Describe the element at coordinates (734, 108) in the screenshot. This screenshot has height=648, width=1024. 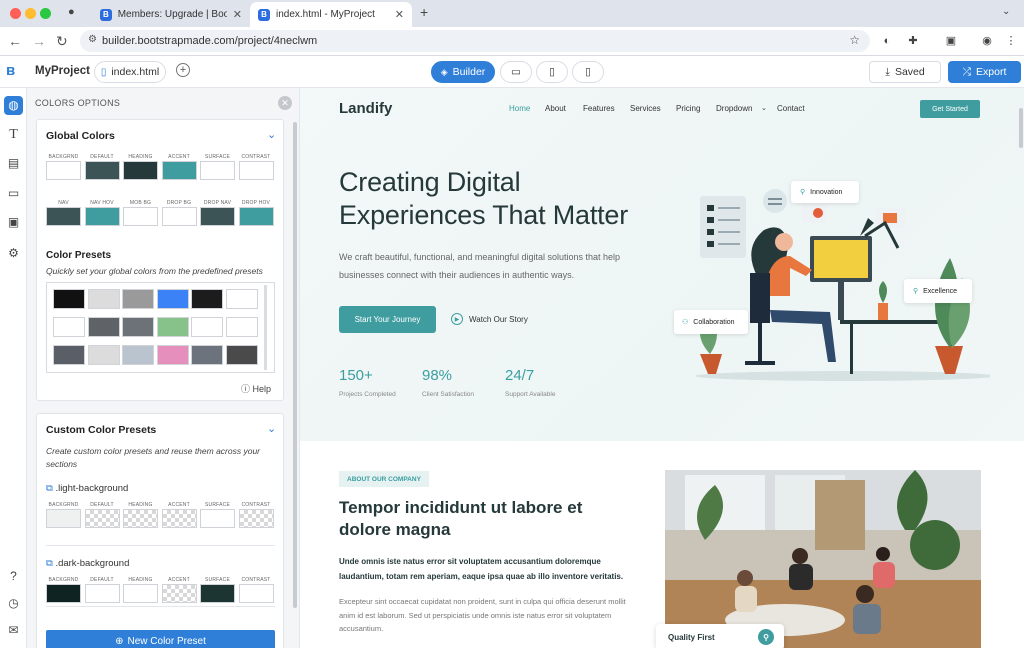
I see `nav-item-dropdown: Dropdown` at that location.